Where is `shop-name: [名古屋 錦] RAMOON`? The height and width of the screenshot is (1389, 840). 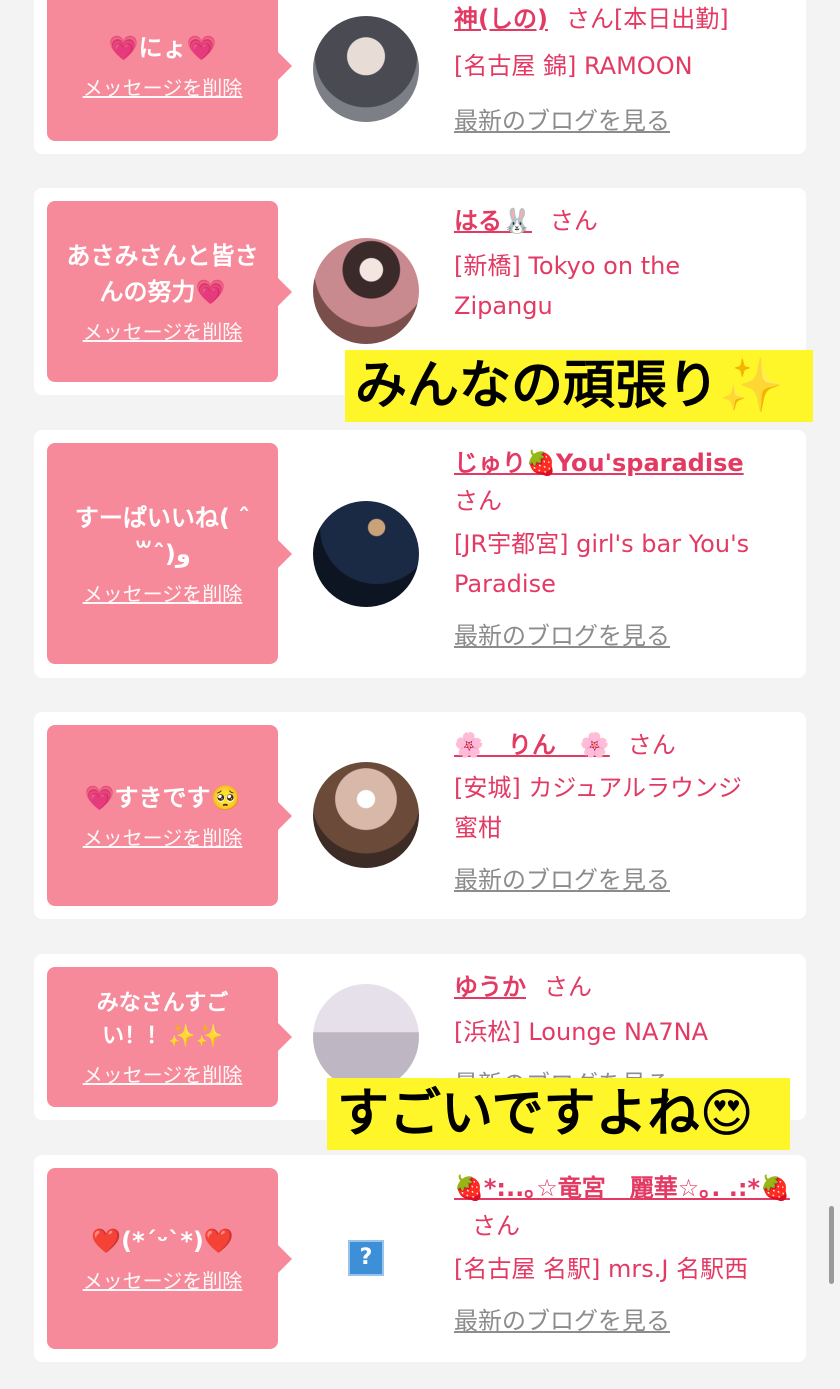
shop-name: [名古屋 錦] RAMOON is located at coordinates (573, 66).